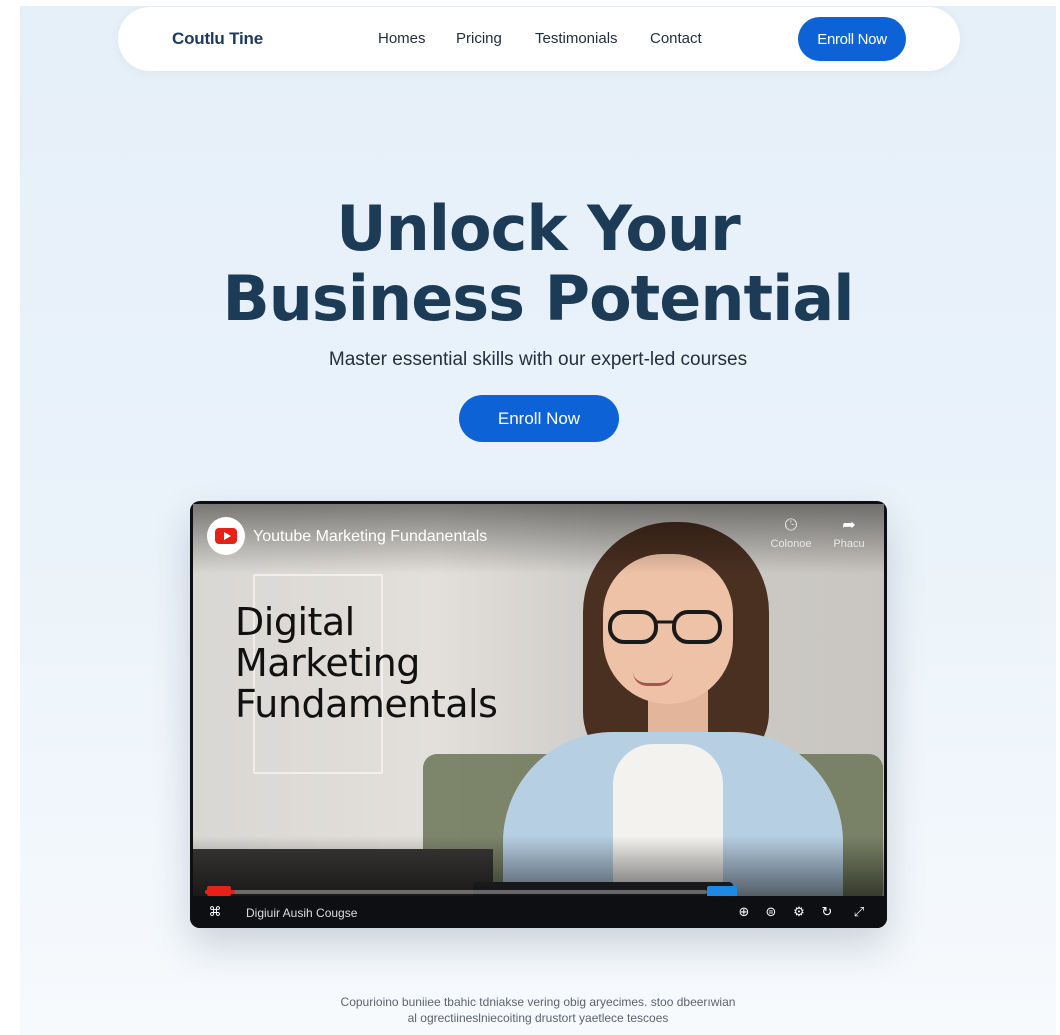 The width and height of the screenshot is (1060, 1035). Describe the element at coordinates (576, 38) in the screenshot. I see `nav-link-testimonials: Testimonials` at that location.